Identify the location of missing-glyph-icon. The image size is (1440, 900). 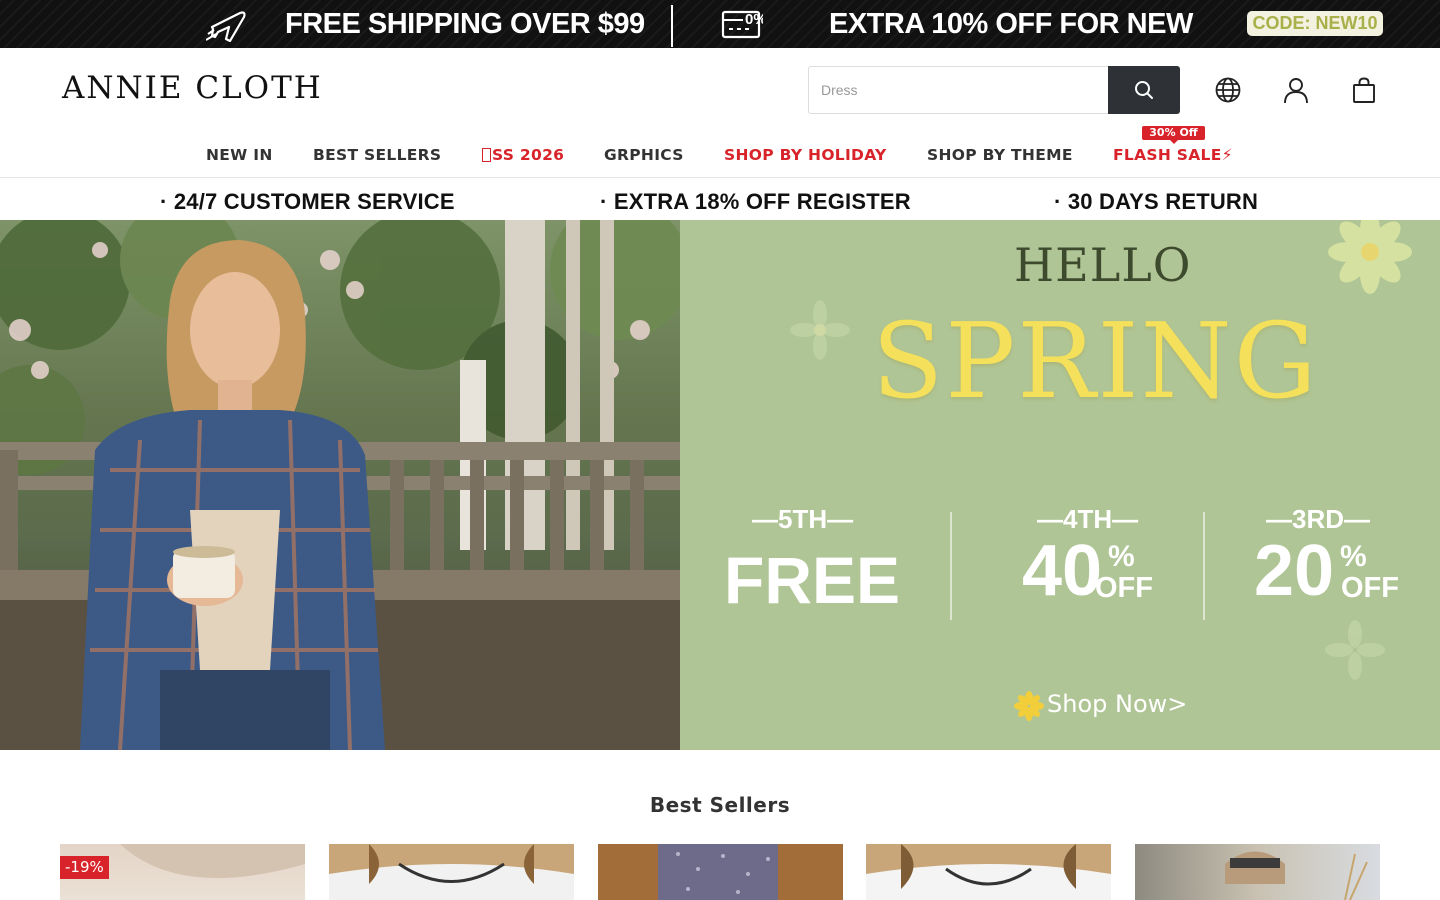
(486, 155).